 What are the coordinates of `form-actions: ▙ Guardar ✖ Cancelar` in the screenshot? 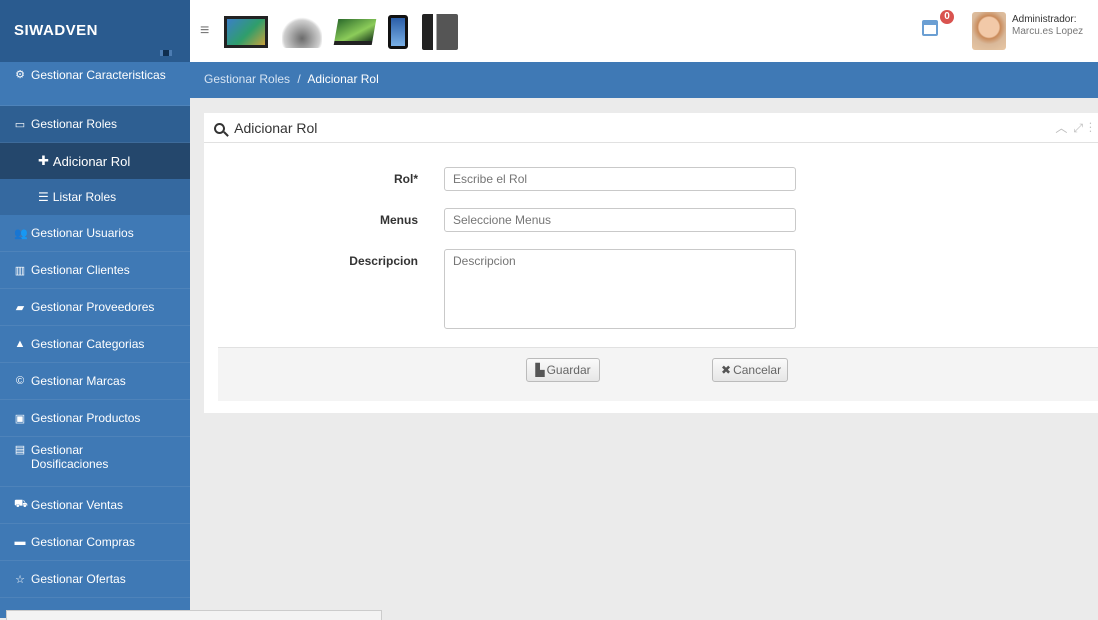 It's located at (658, 374).